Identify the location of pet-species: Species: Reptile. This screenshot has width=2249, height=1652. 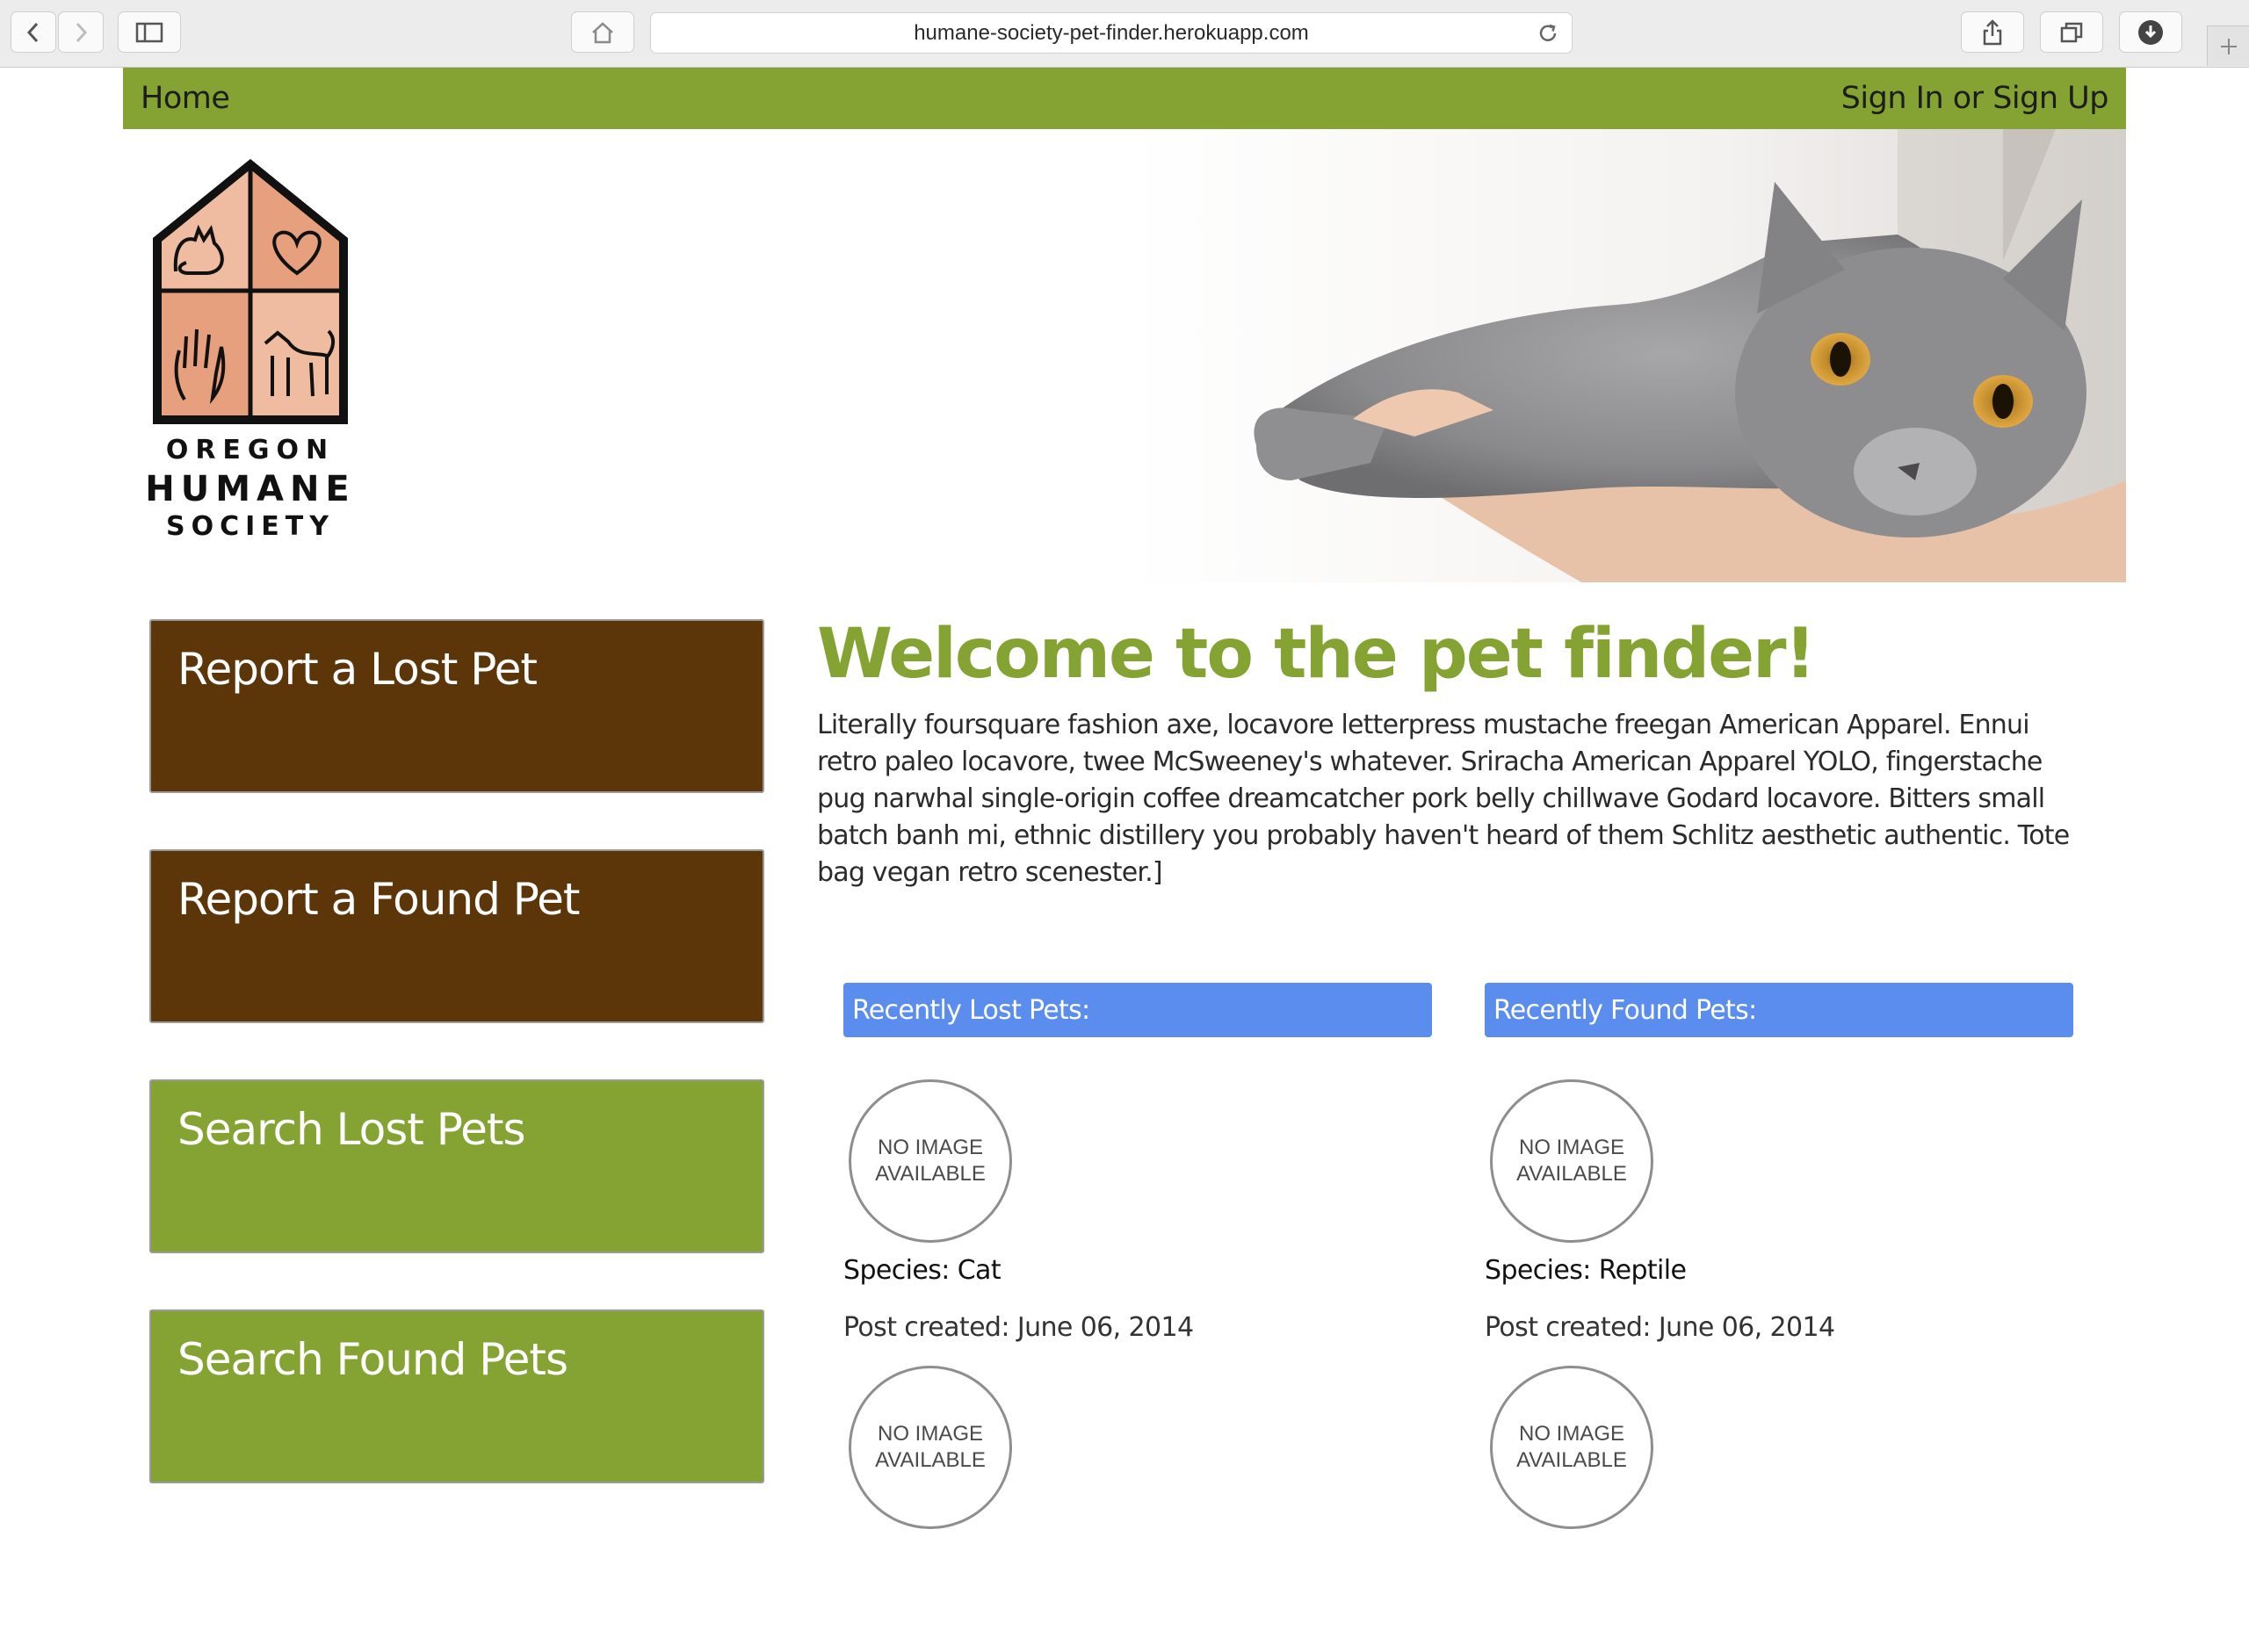
(1586, 1270).